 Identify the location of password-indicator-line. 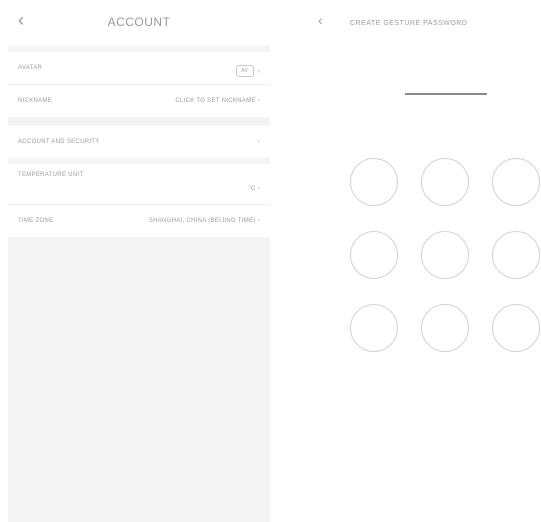
(446, 94).